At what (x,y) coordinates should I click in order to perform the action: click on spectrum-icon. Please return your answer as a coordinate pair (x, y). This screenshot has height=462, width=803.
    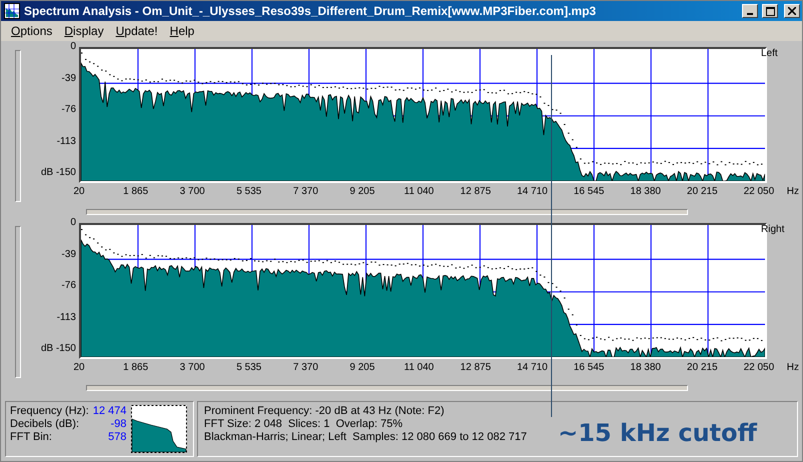
    Looking at the image, I should click on (12, 11).